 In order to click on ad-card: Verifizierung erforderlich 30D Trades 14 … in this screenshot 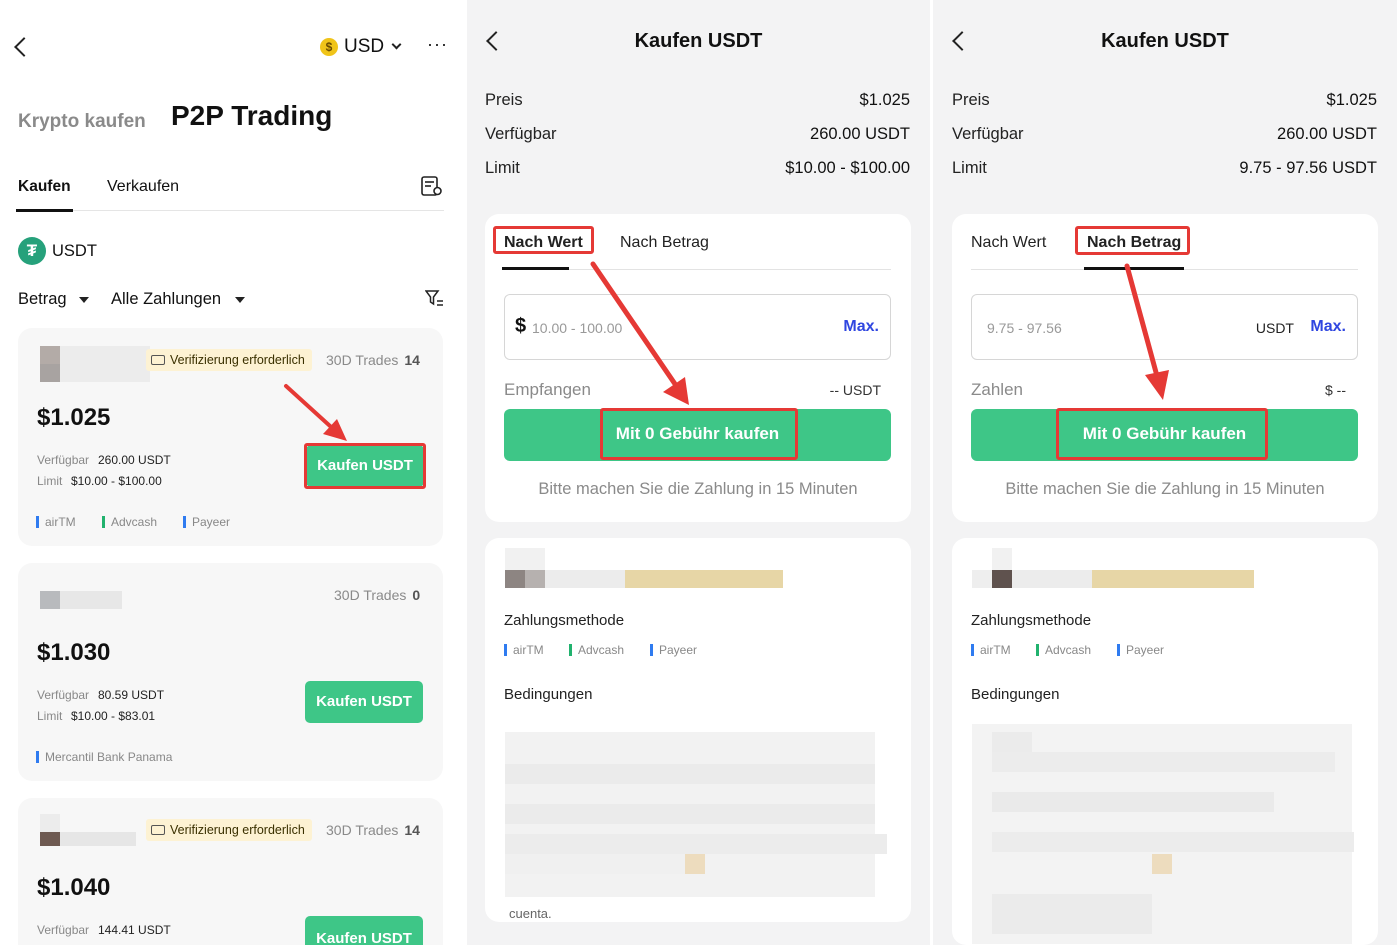, I will do `click(230, 871)`.